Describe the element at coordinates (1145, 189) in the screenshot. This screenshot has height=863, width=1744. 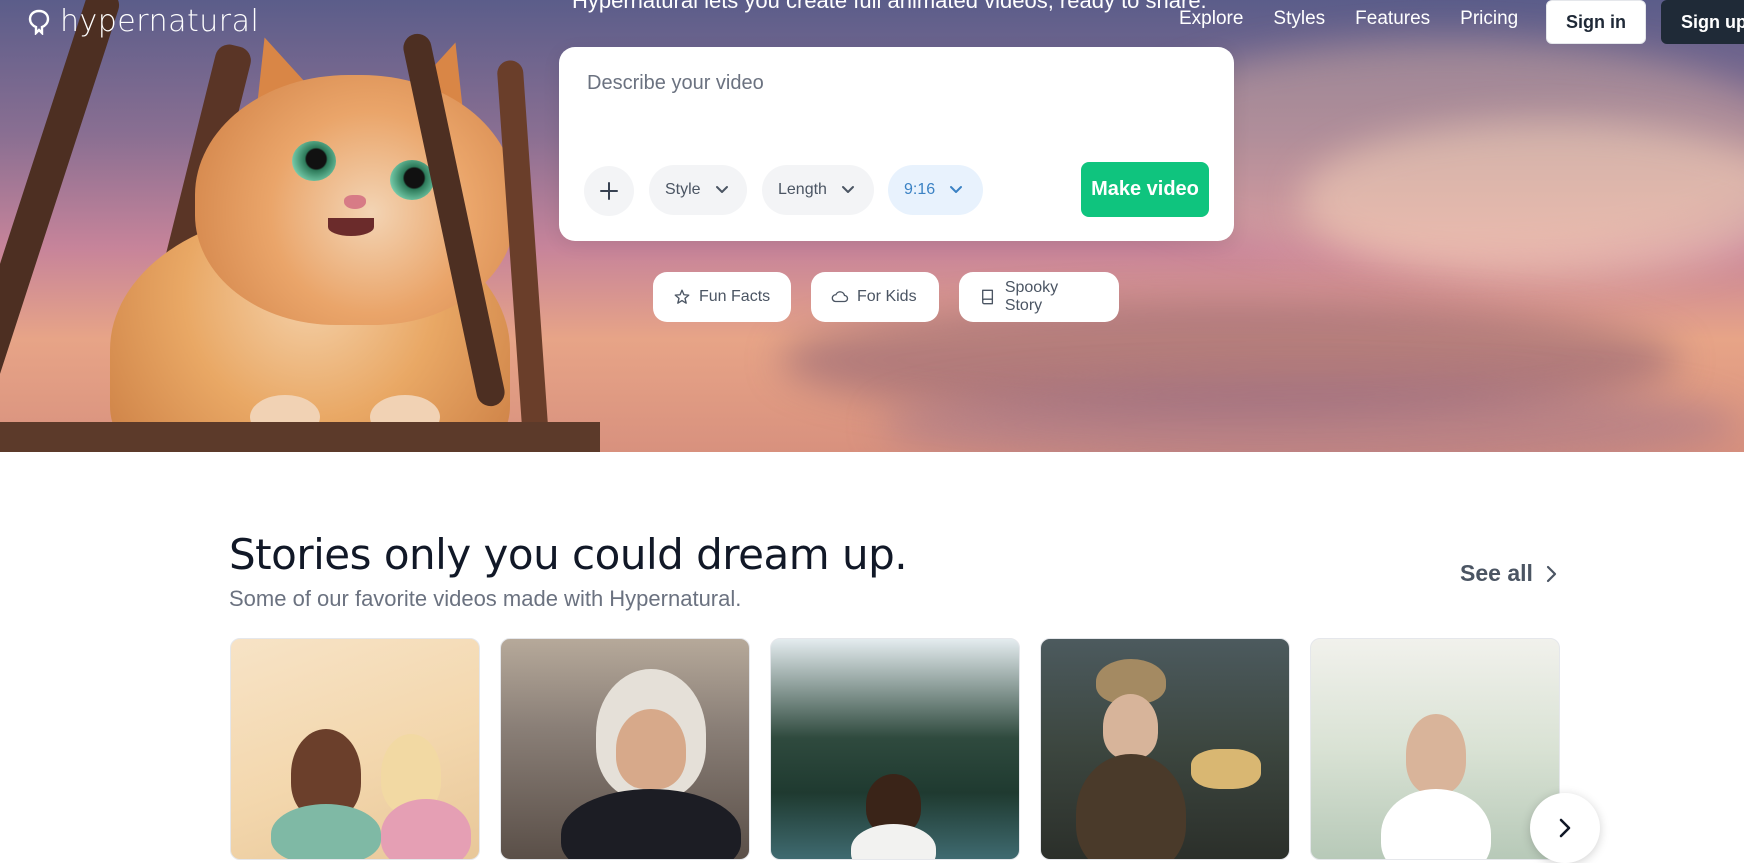
I see `make-video-button: Make video` at that location.